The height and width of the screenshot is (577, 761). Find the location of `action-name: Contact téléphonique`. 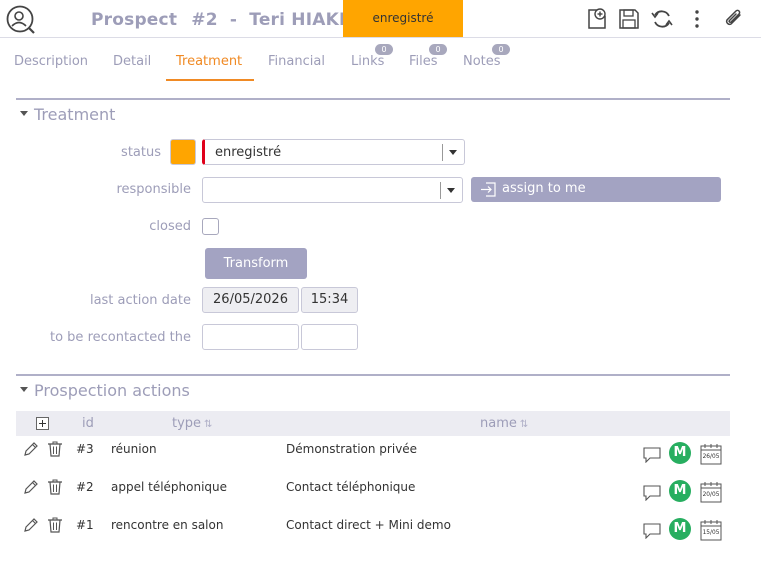

action-name: Contact téléphonique is located at coordinates (351, 487).